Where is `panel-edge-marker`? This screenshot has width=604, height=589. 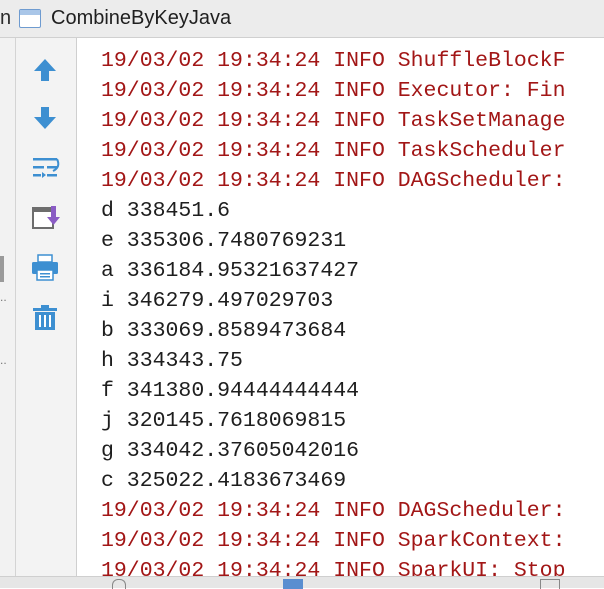
panel-edge-marker is located at coordinates (2, 269).